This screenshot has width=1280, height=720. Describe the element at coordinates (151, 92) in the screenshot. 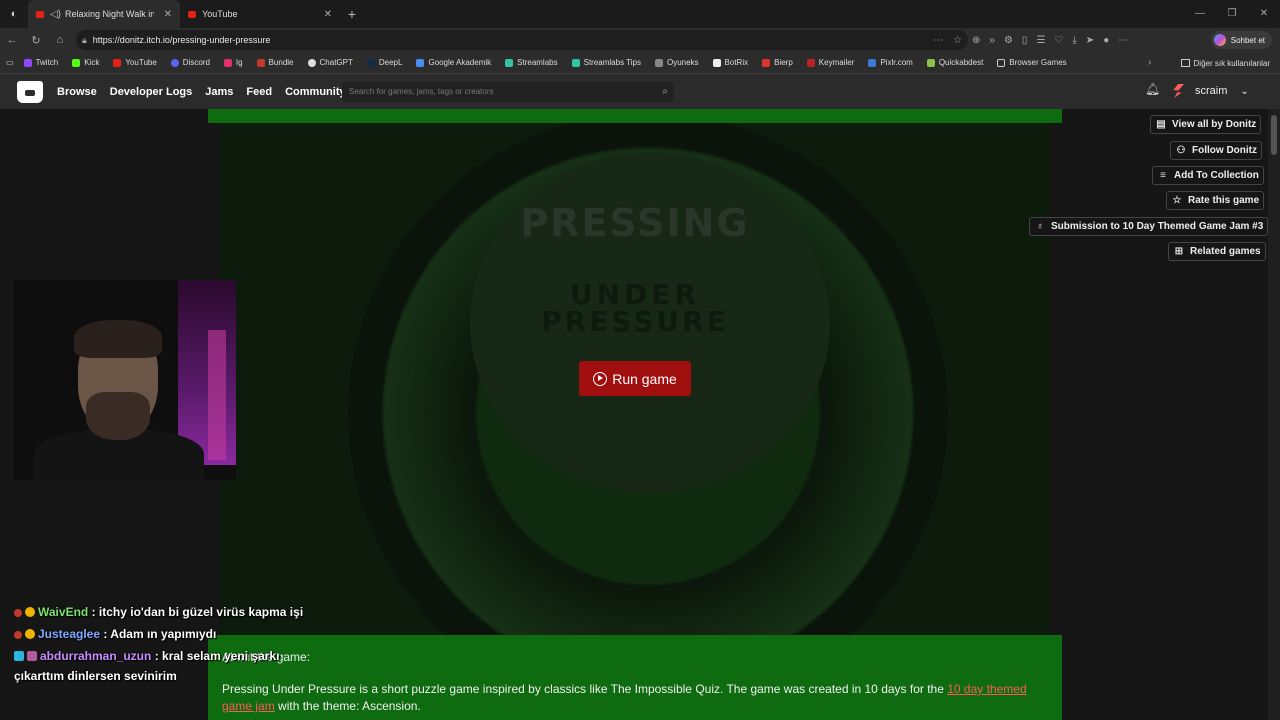

I see `nav-developer-logs: Developer Logs` at that location.